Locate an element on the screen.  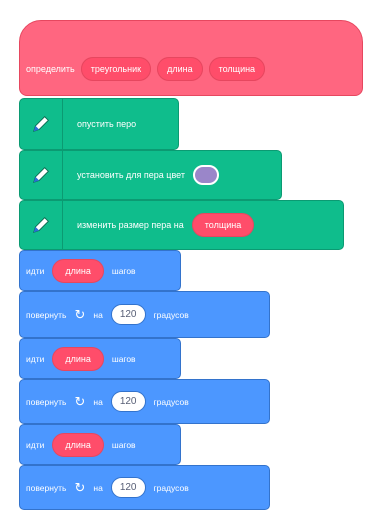
pen-down-block: опустить перо is located at coordinates (99, 124).